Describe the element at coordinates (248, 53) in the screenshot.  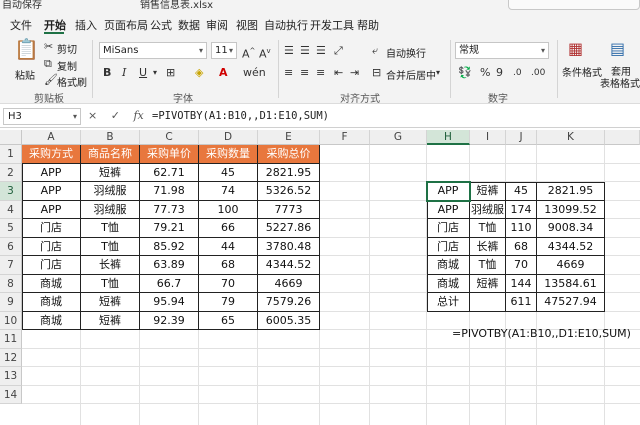
I see `increase-font-icon: A^` at that location.